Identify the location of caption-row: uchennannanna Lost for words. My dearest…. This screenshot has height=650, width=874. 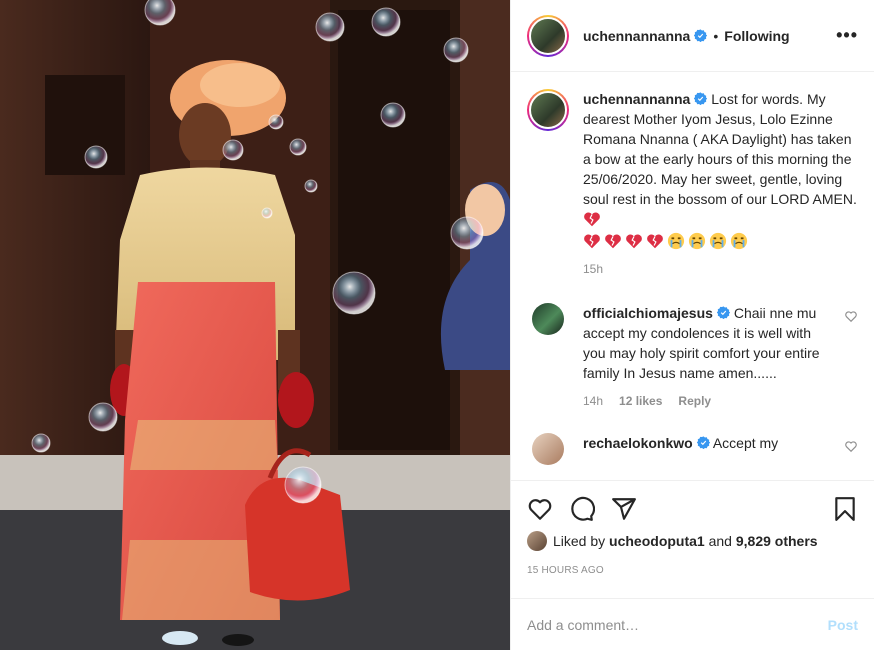
(692, 184).